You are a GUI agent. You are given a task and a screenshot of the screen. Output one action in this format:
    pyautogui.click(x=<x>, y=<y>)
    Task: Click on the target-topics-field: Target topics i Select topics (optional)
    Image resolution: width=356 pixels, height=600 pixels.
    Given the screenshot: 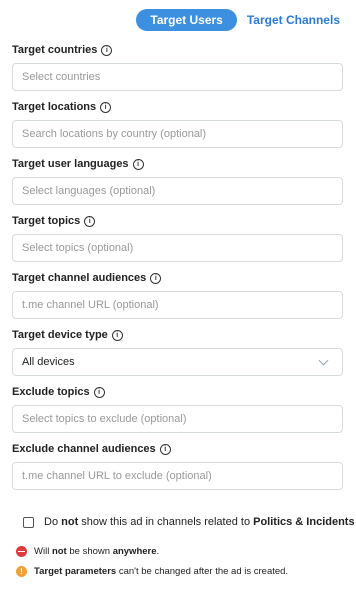 What is the action you would take?
    pyautogui.click(x=177, y=238)
    